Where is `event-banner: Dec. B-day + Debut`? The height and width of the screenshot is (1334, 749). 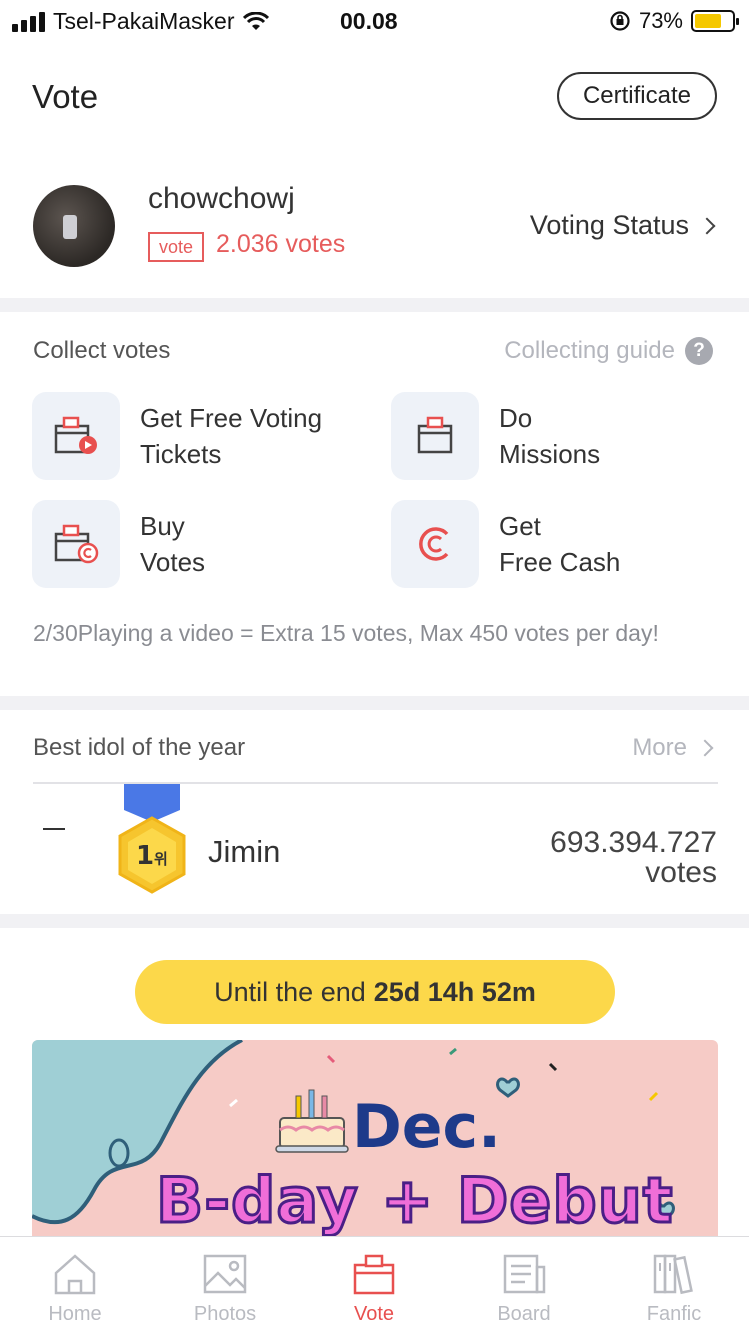
event-banner: Dec. B-day + Debut is located at coordinates (375, 1140).